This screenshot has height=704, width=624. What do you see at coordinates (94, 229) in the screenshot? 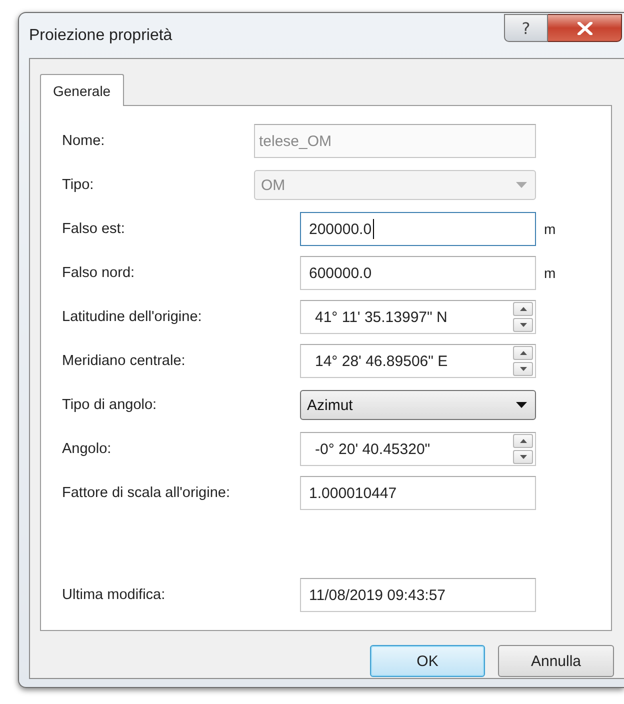
I see `field-label: Falso est:` at bounding box center [94, 229].